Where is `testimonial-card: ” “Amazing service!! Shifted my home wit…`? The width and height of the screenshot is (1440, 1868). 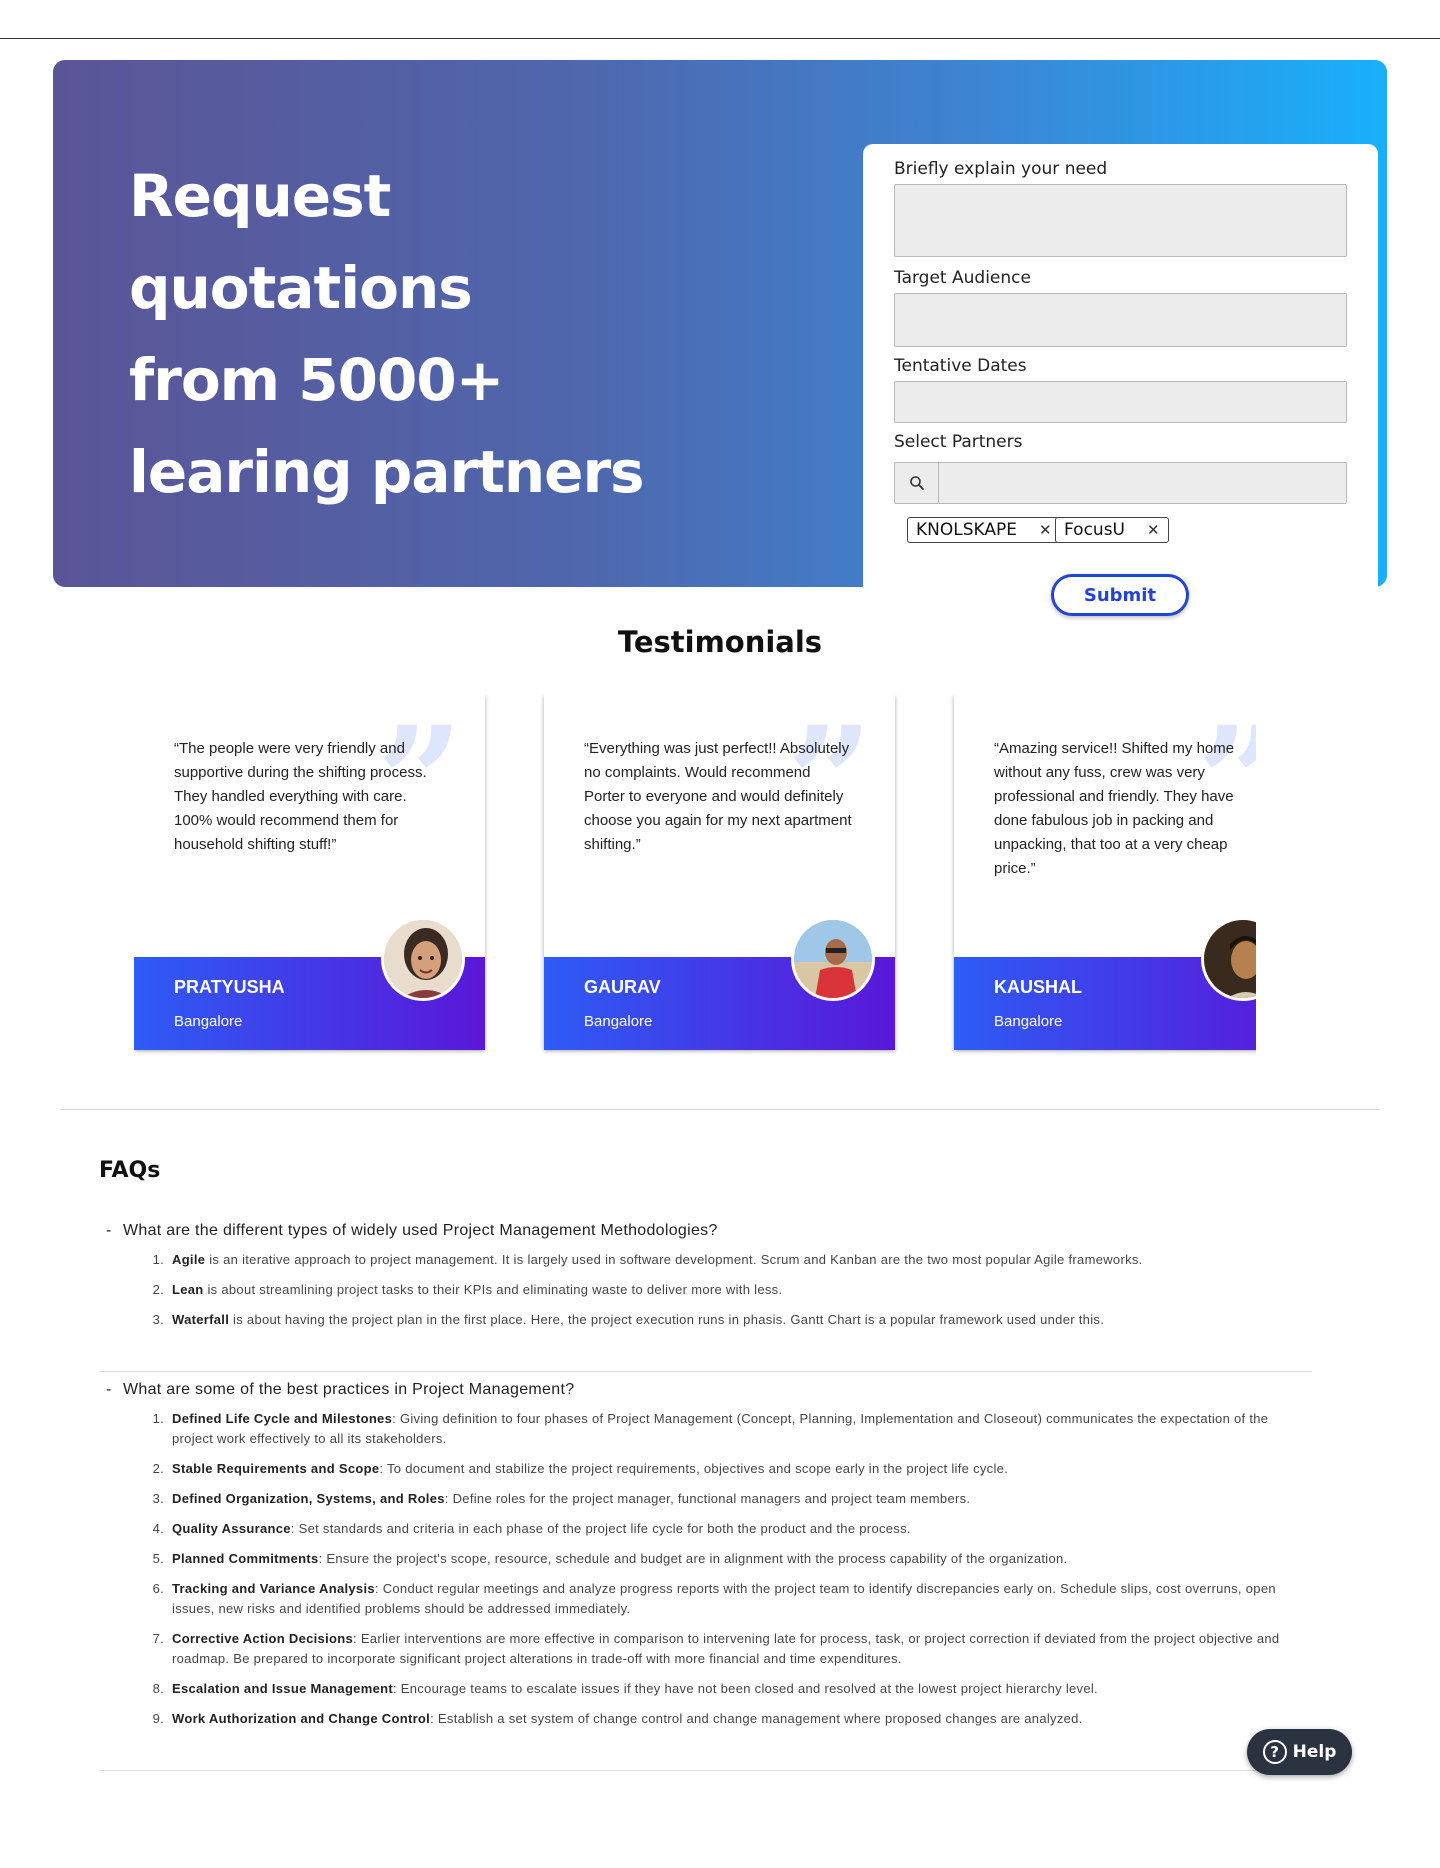 testimonial-card: ” “Amazing service!! Shifted my home wit… is located at coordinates (1105, 872).